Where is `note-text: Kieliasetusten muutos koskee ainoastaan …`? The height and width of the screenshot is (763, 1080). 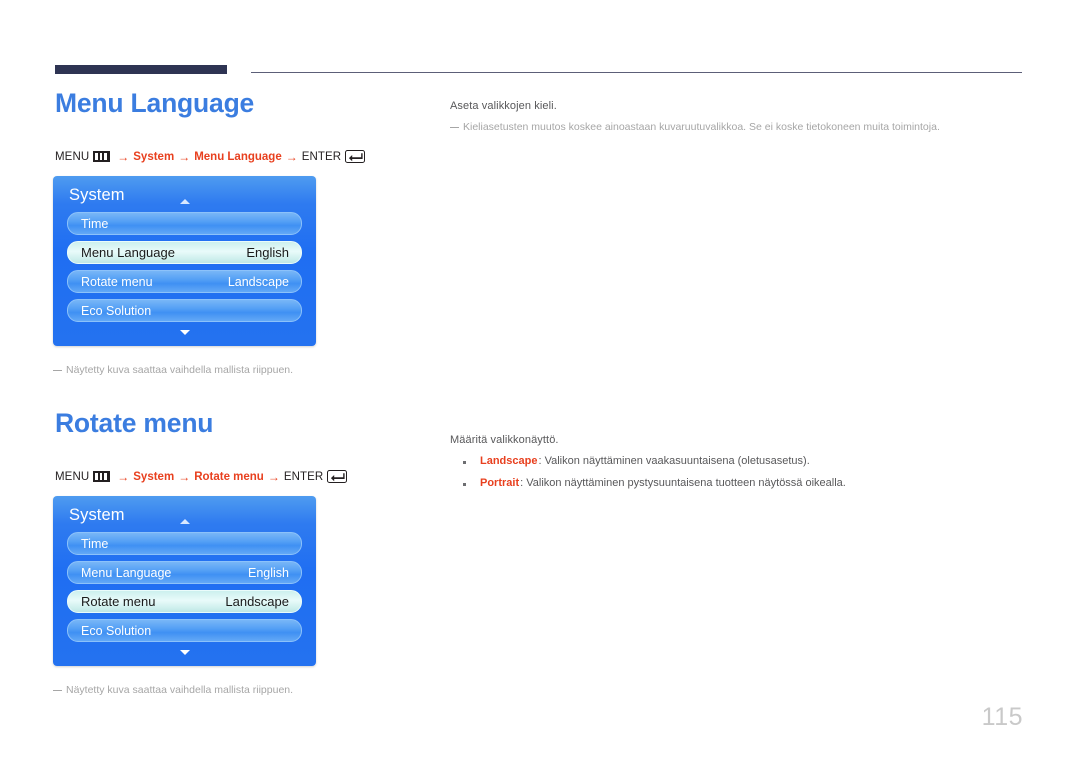 note-text: Kieliasetusten muutos koskee ainoastaan … is located at coordinates (701, 127).